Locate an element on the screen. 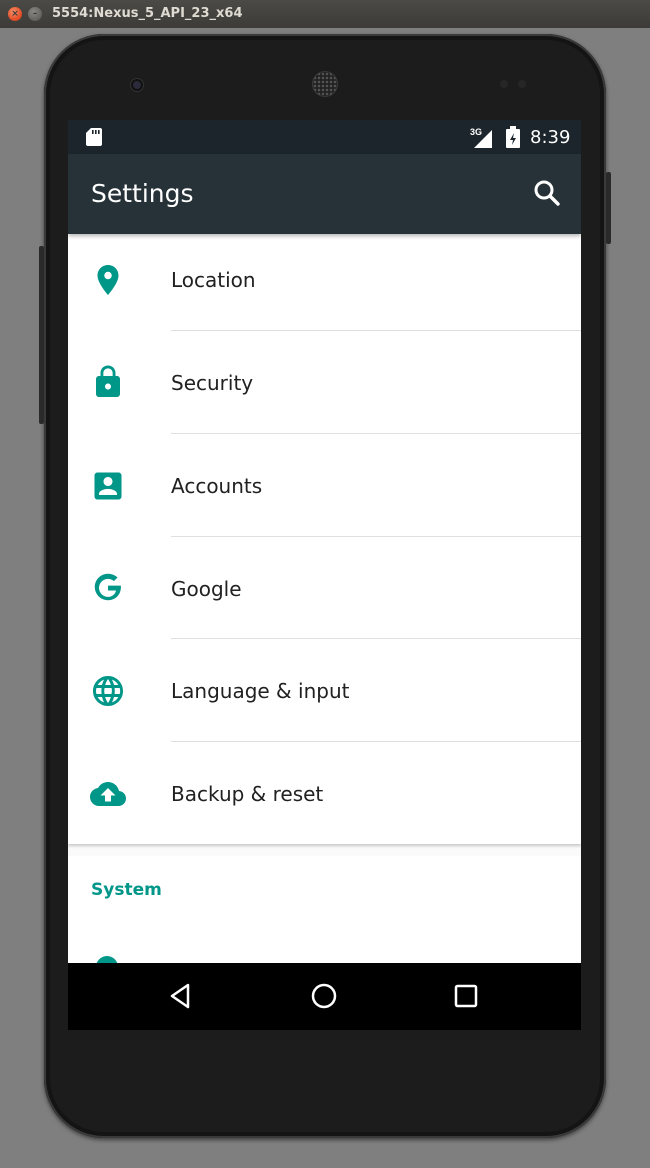  settings-item-google: Google is located at coordinates (324, 588).